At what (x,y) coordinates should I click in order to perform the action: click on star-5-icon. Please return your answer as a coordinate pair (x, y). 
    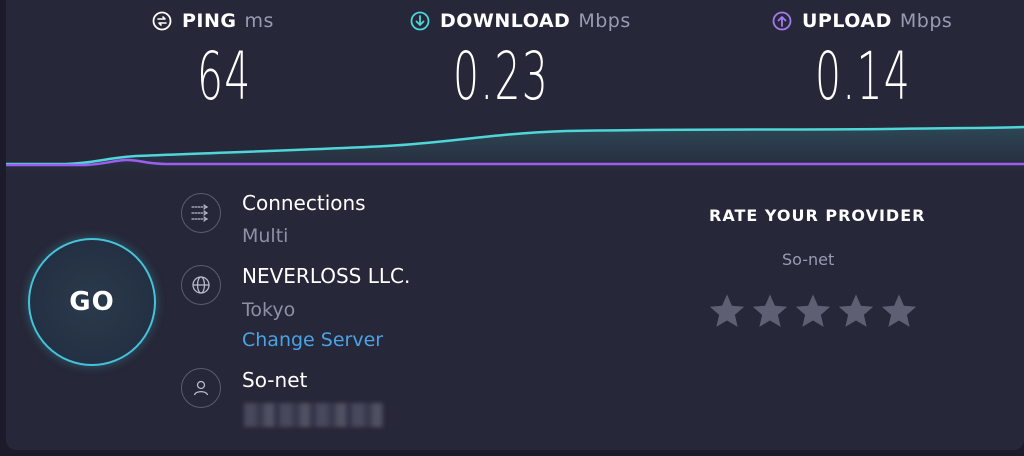
    Looking at the image, I should click on (899, 311).